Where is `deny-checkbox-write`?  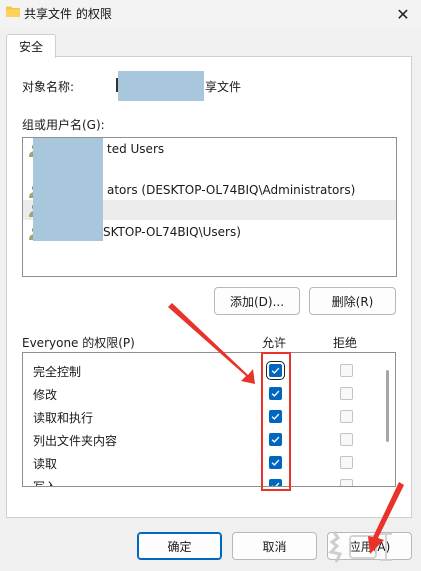 deny-checkbox-write is located at coordinates (346, 482).